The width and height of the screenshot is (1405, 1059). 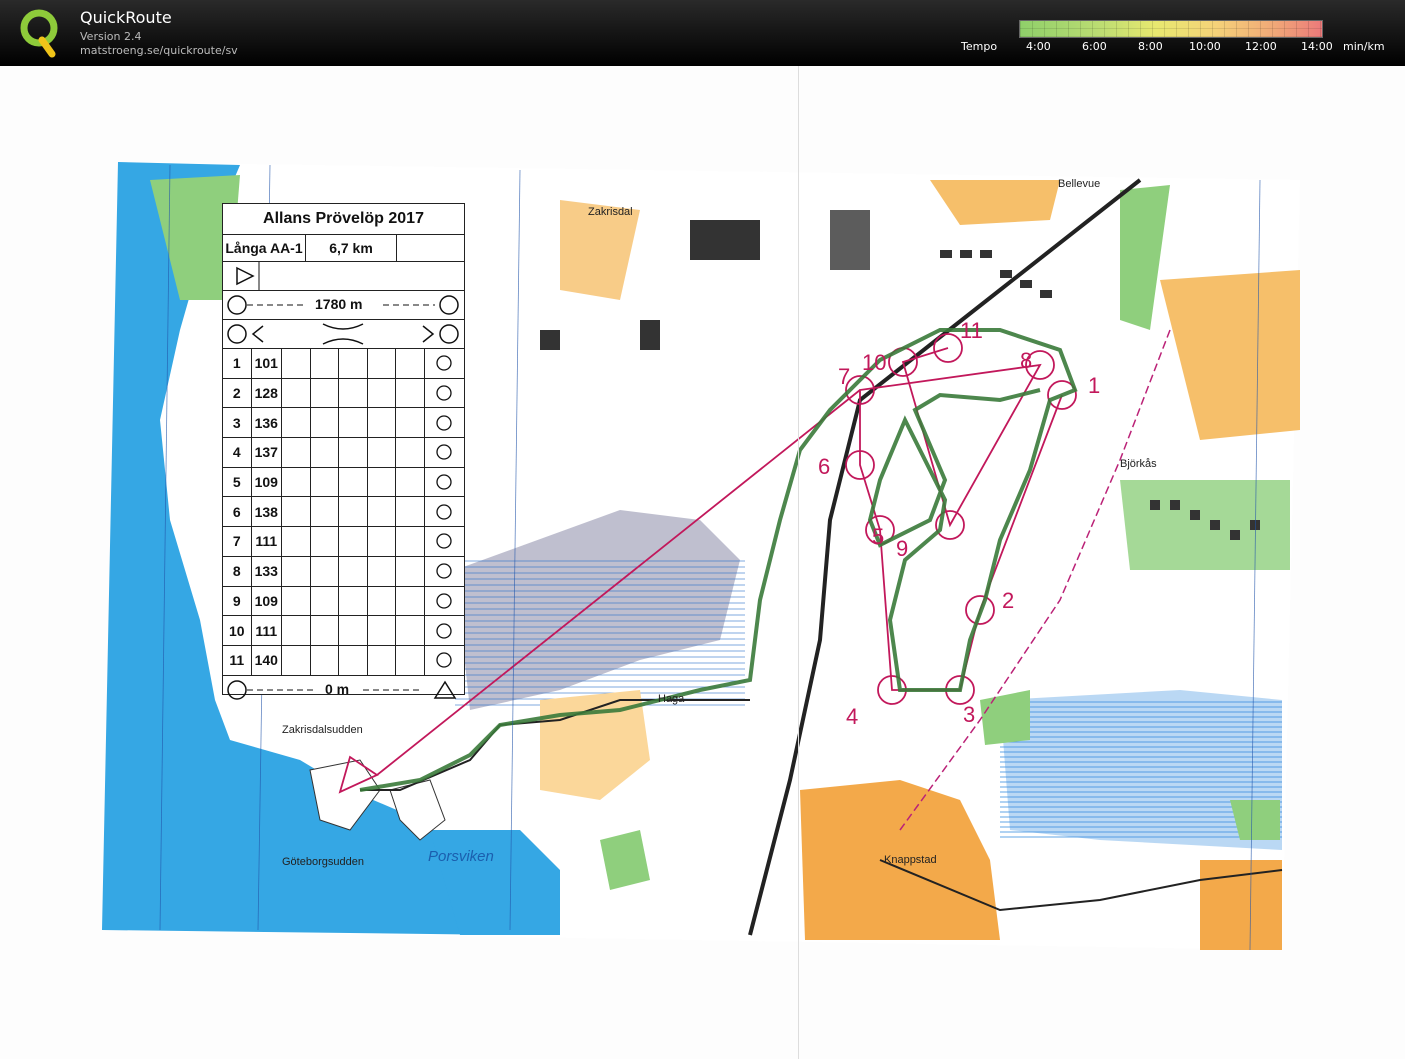 What do you see at coordinates (902, 548) in the screenshot?
I see `control-number: 9` at bounding box center [902, 548].